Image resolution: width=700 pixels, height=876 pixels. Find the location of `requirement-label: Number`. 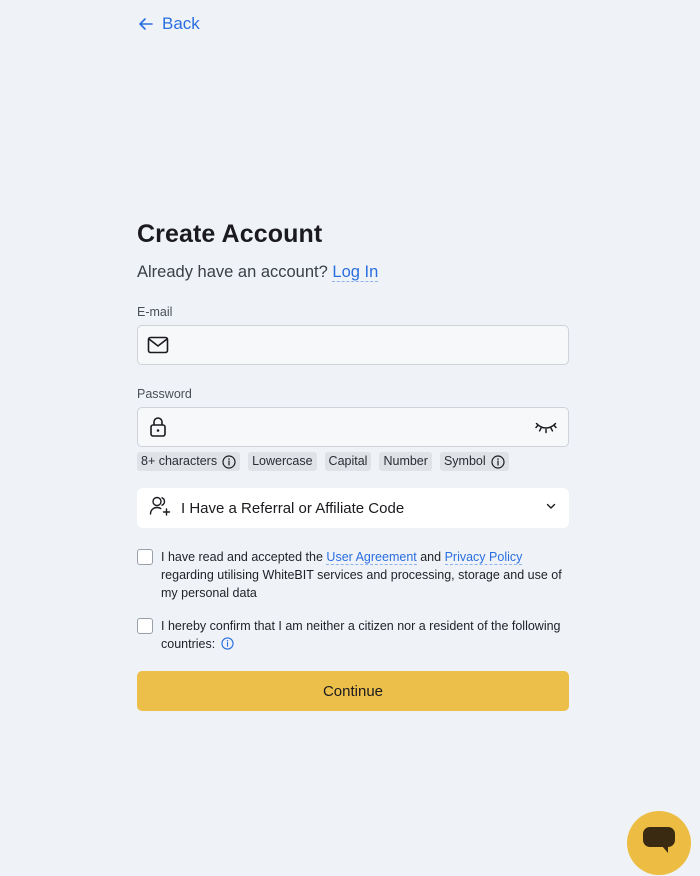

requirement-label: Number is located at coordinates (405, 461).